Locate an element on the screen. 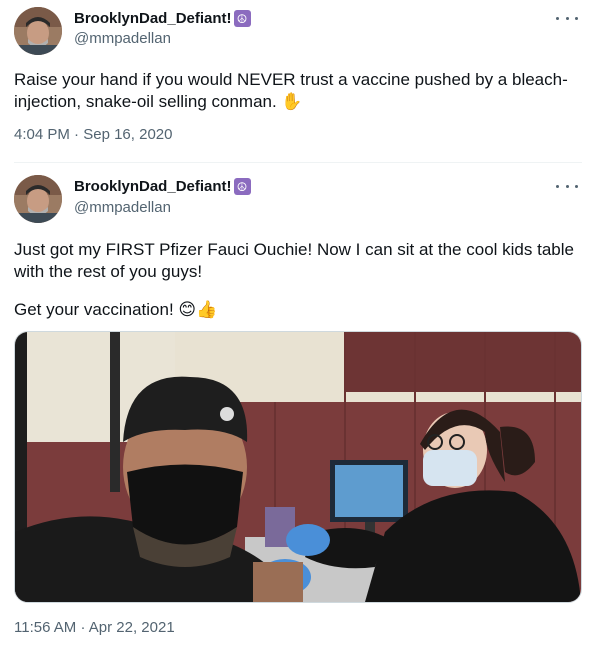 The image size is (594, 650). tweet-timestamp: 4:04 PM · Sep 16, 2020 is located at coordinates (93, 134).